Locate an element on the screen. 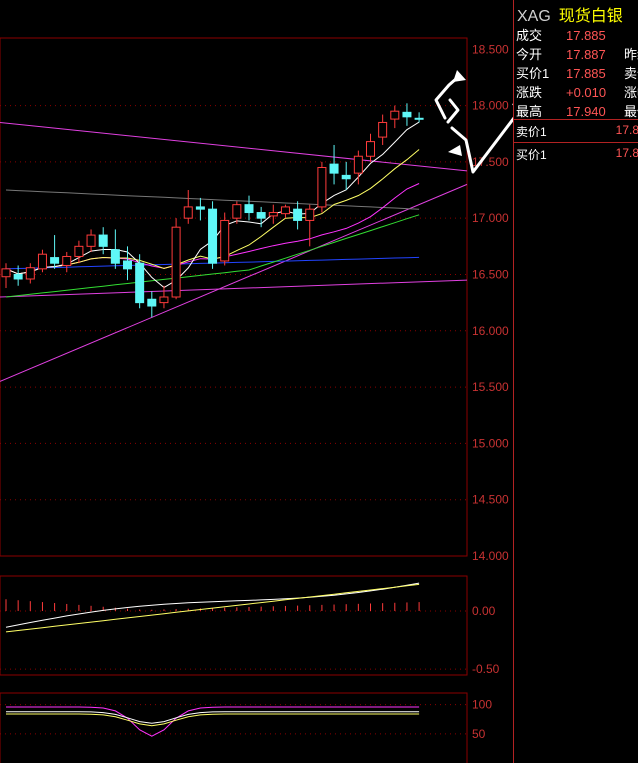 This screenshot has width=638, height=763. quote-header: XAG 现货白银 is located at coordinates (570, 14).